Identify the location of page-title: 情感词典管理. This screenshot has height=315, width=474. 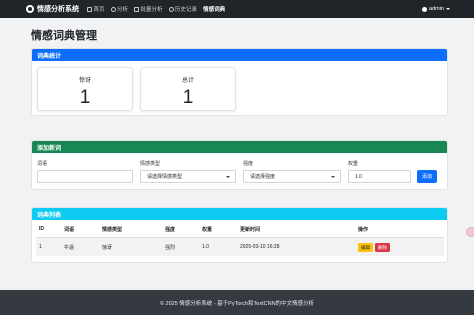
(64, 36).